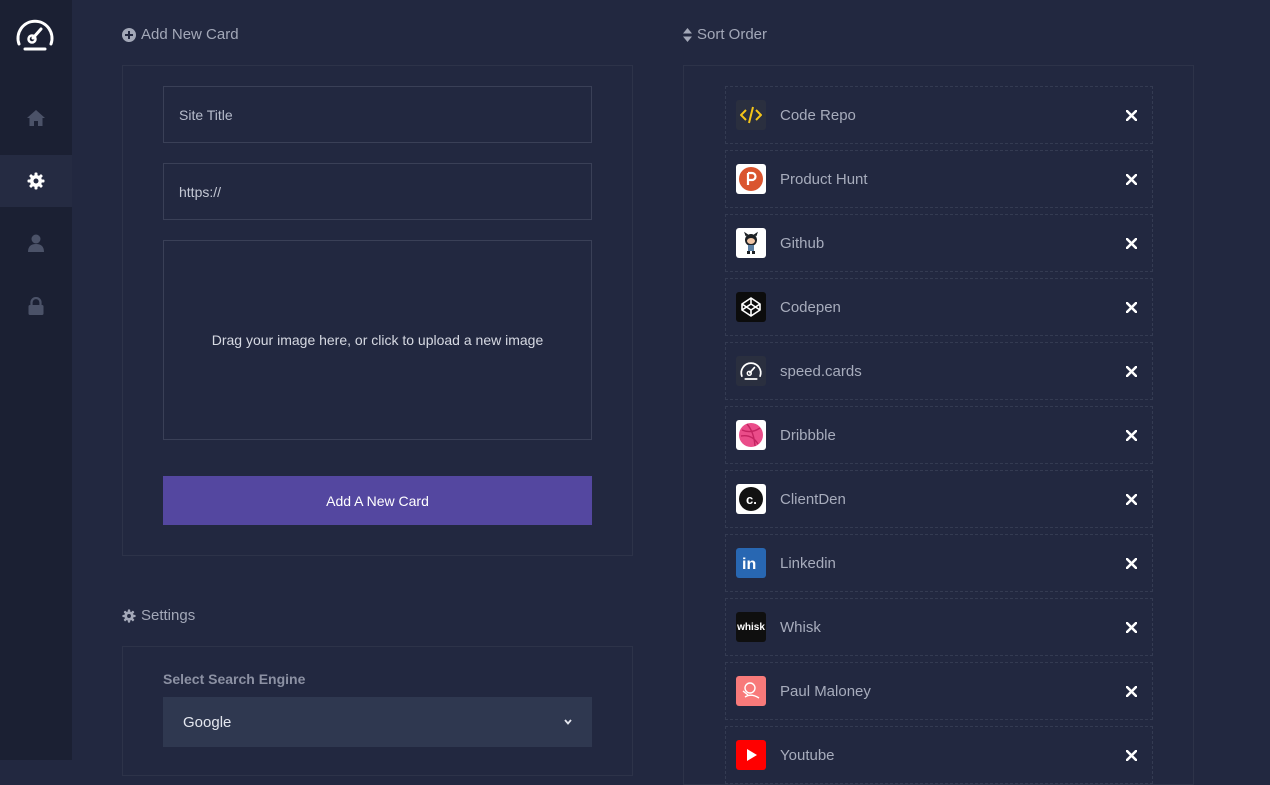 The height and width of the screenshot is (785, 1270). Describe the element at coordinates (939, 115) in the screenshot. I see `sort-item-code-repo: Code Repo` at that location.